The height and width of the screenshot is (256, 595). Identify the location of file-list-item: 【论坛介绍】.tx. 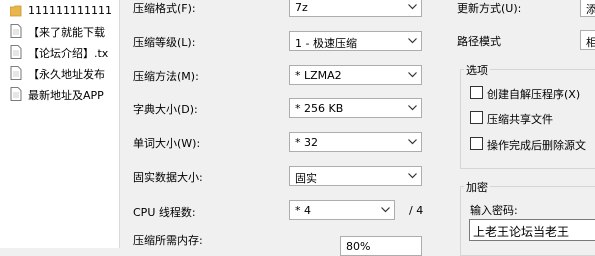
(59, 52).